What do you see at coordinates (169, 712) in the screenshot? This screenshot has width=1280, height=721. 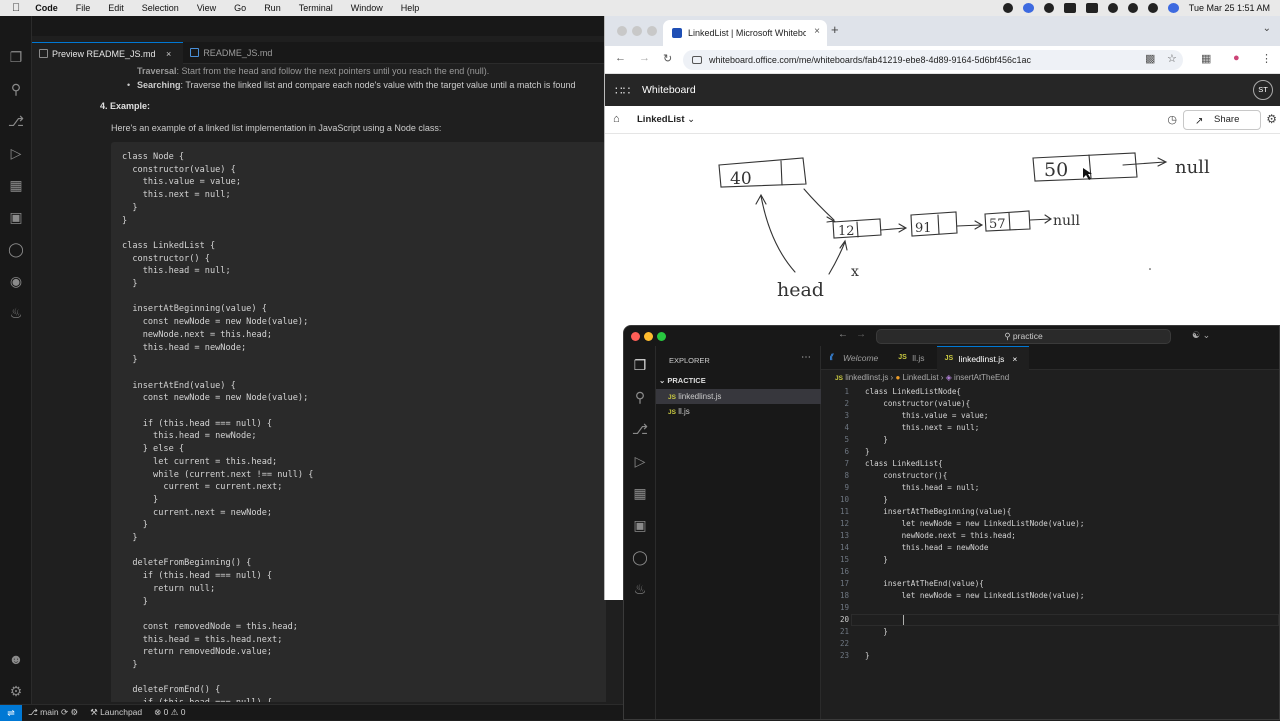 I see `problems-status: ⊗ 0 ⚠ 0` at bounding box center [169, 712].